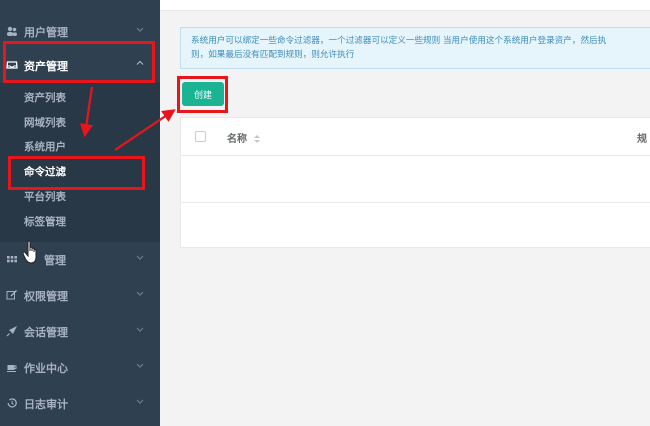 This screenshot has width=650, height=426. I want to click on submenu-item-domain-list: 网域列表, so click(45, 122).